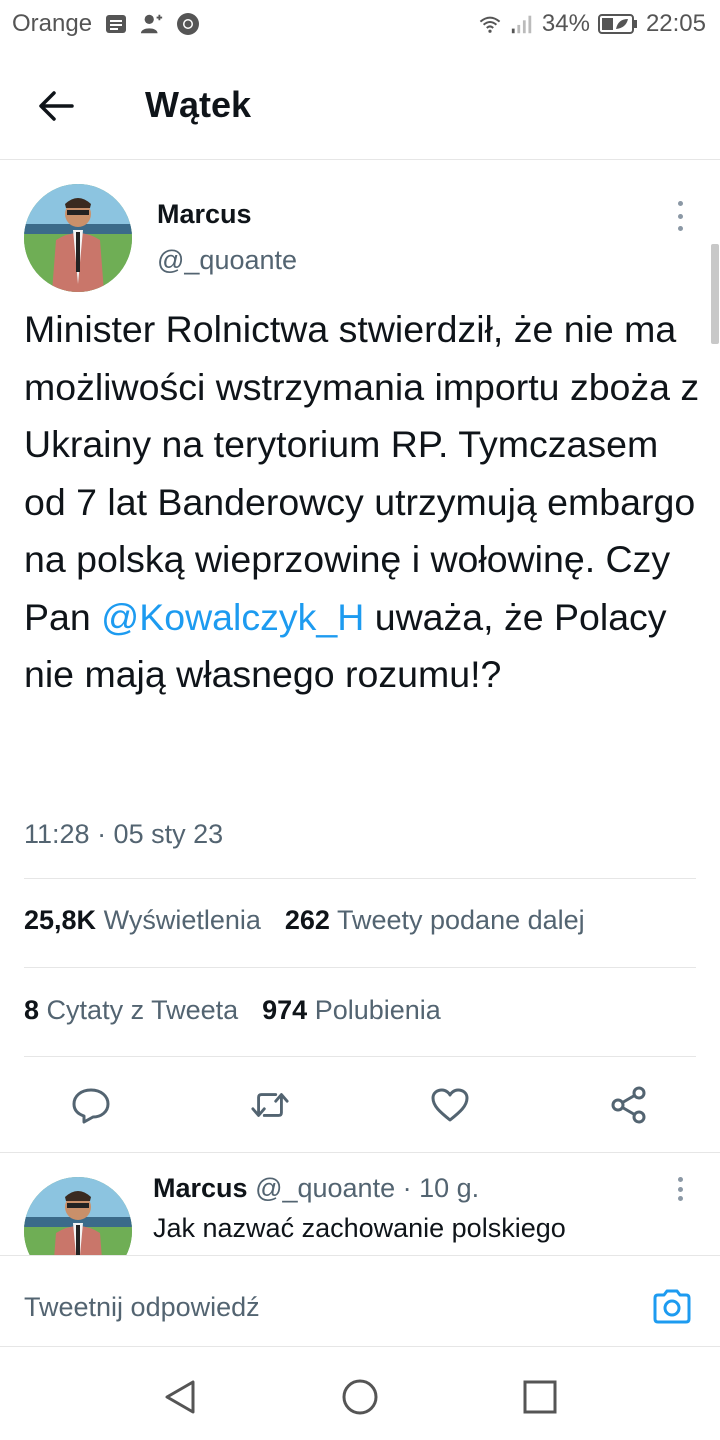 This screenshot has width=720, height=1440. I want to click on system-nav-bar, so click(360, 1393).